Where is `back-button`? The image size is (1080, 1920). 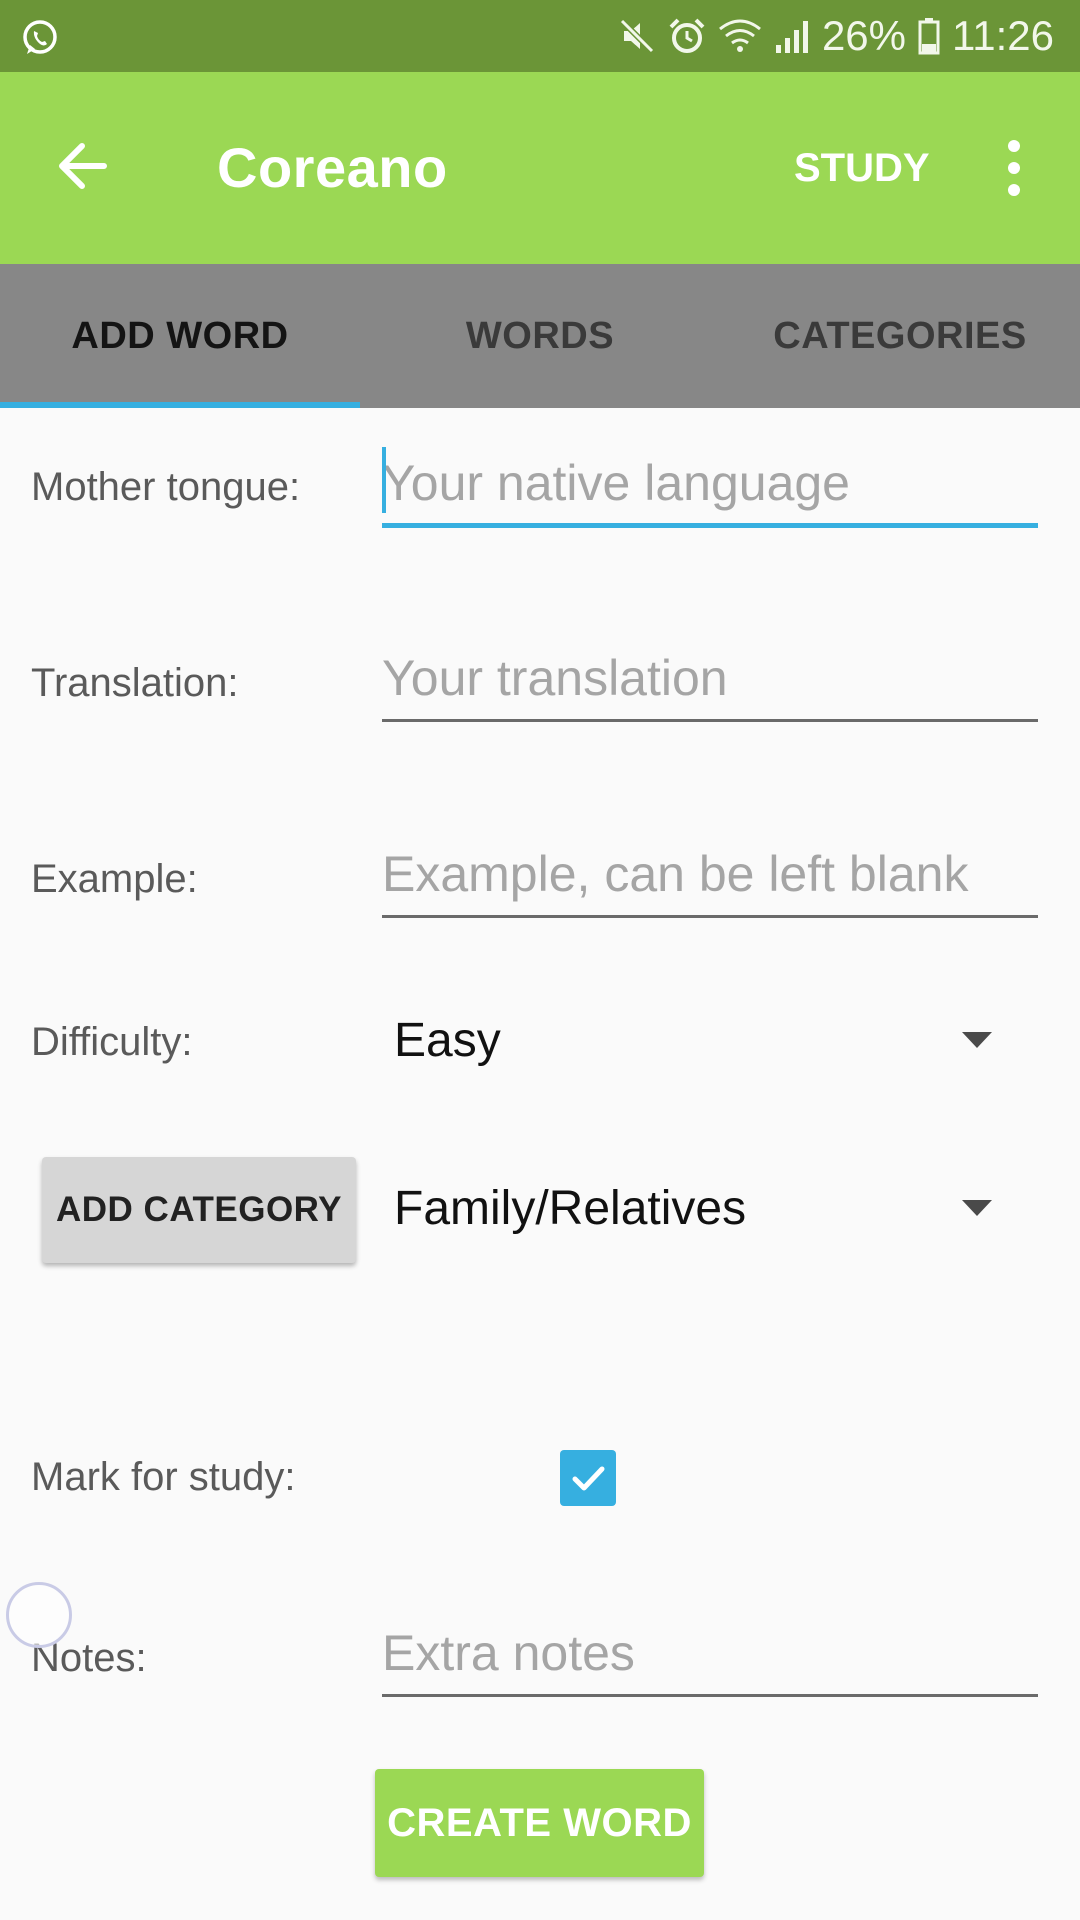 back-button is located at coordinates (84, 166).